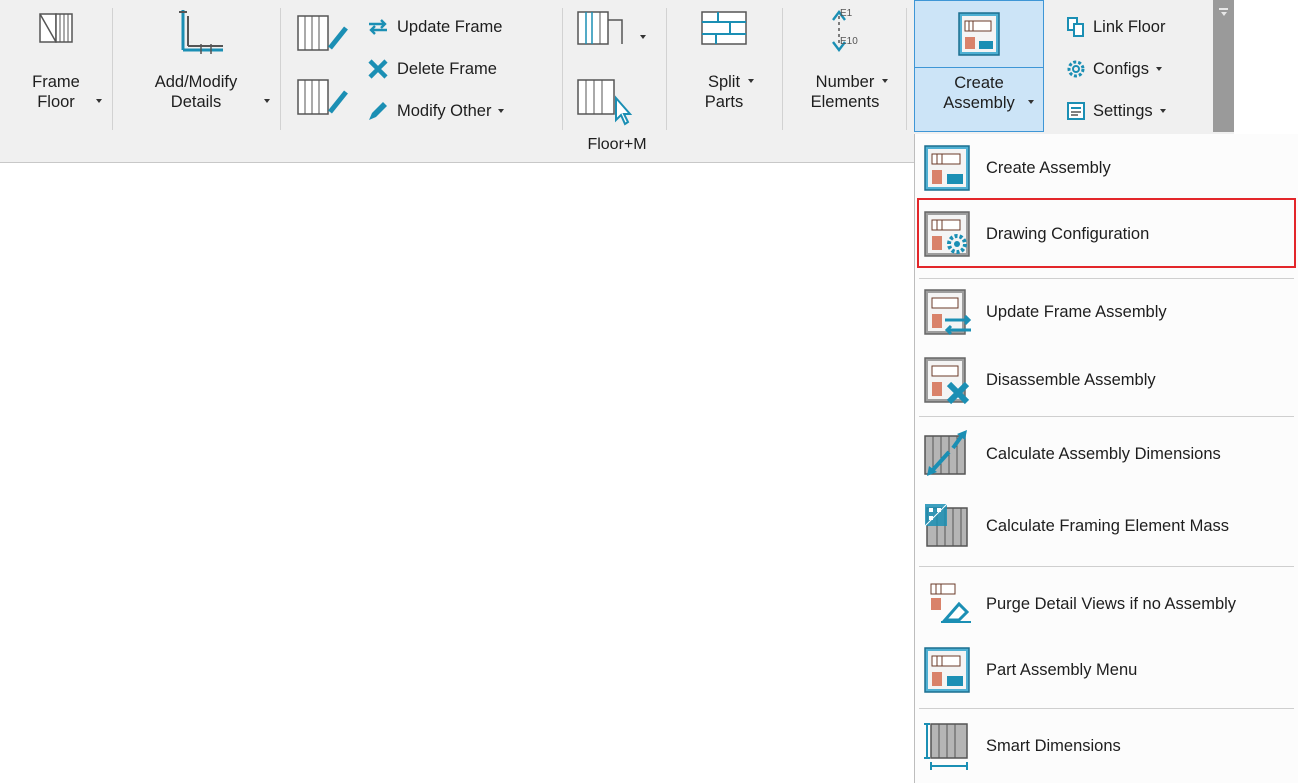  I want to click on drawing-configuration-icon, so click(950, 234).